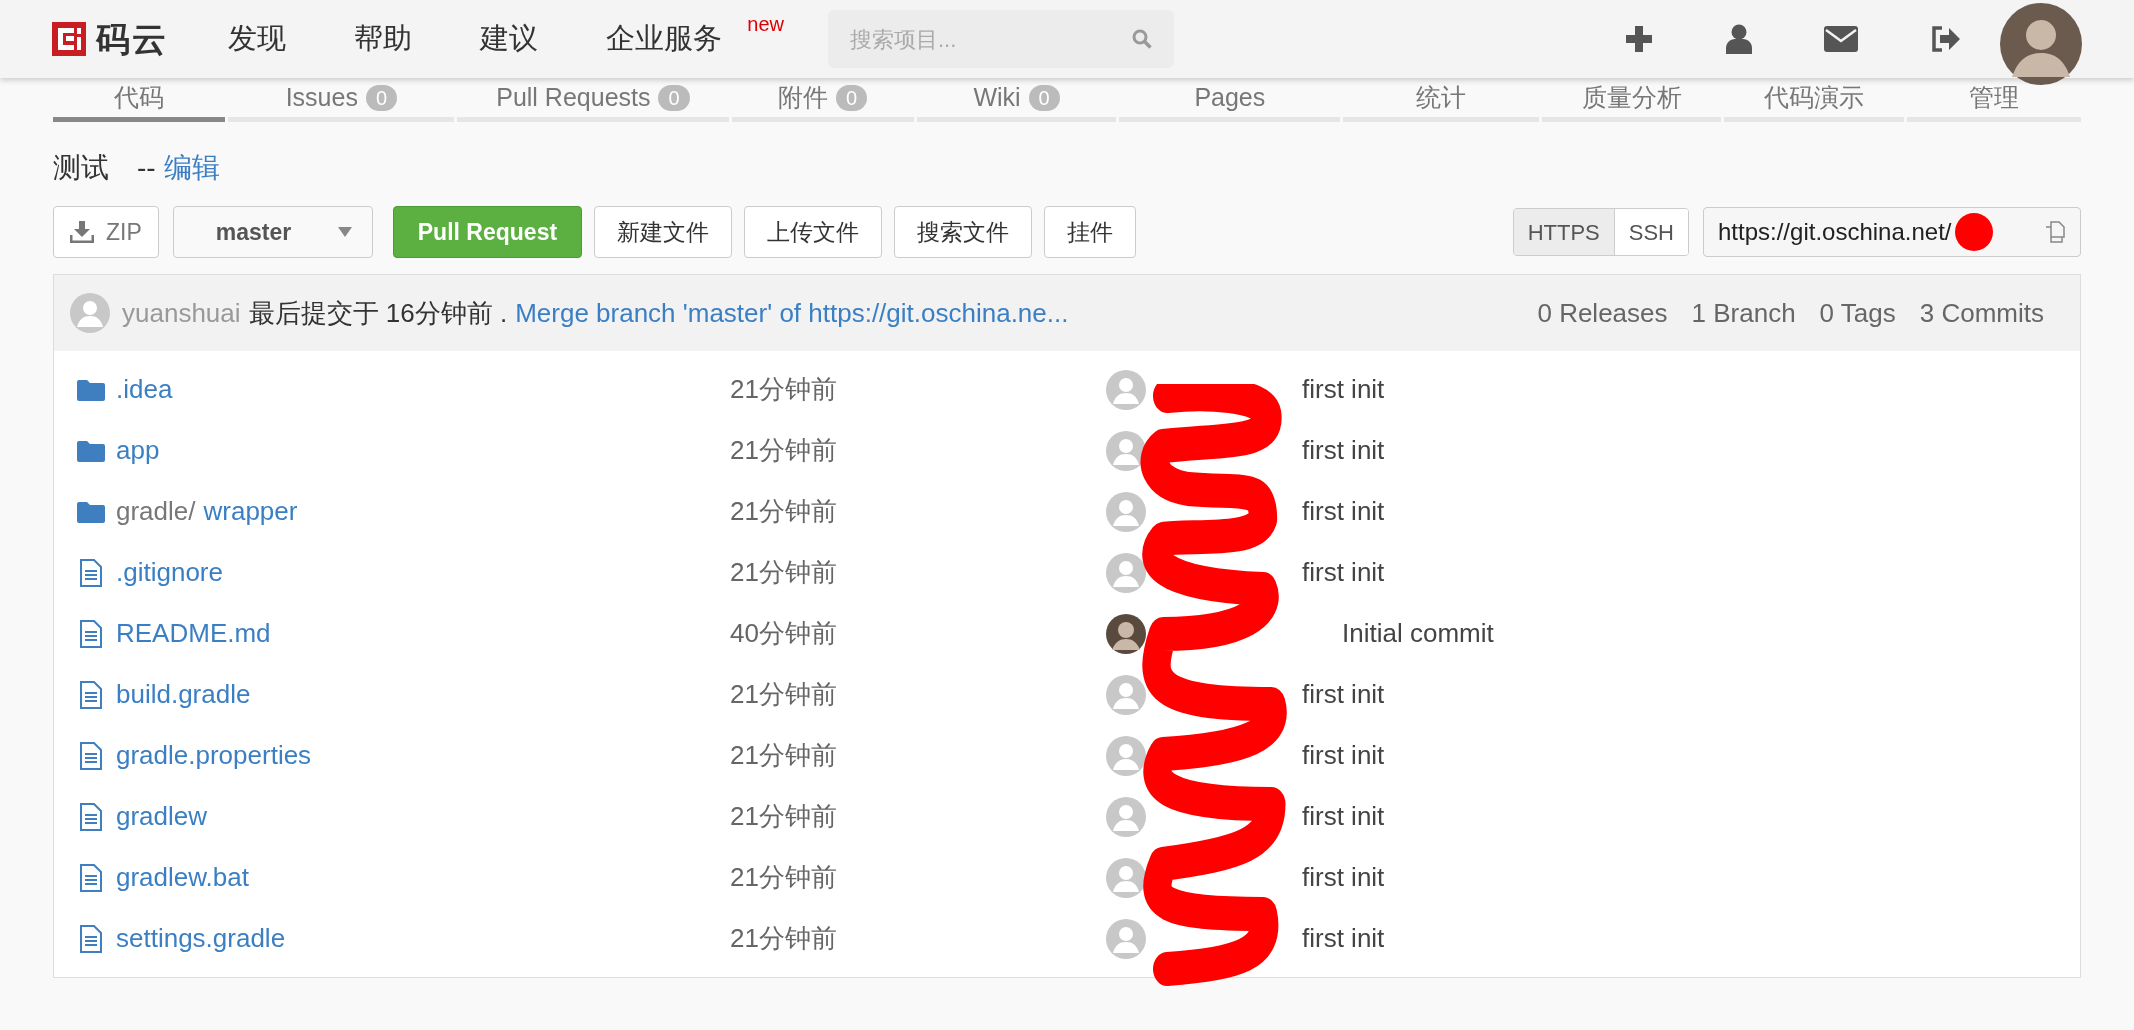  Describe the element at coordinates (1739, 39) in the screenshot. I see `user-icon` at that location.